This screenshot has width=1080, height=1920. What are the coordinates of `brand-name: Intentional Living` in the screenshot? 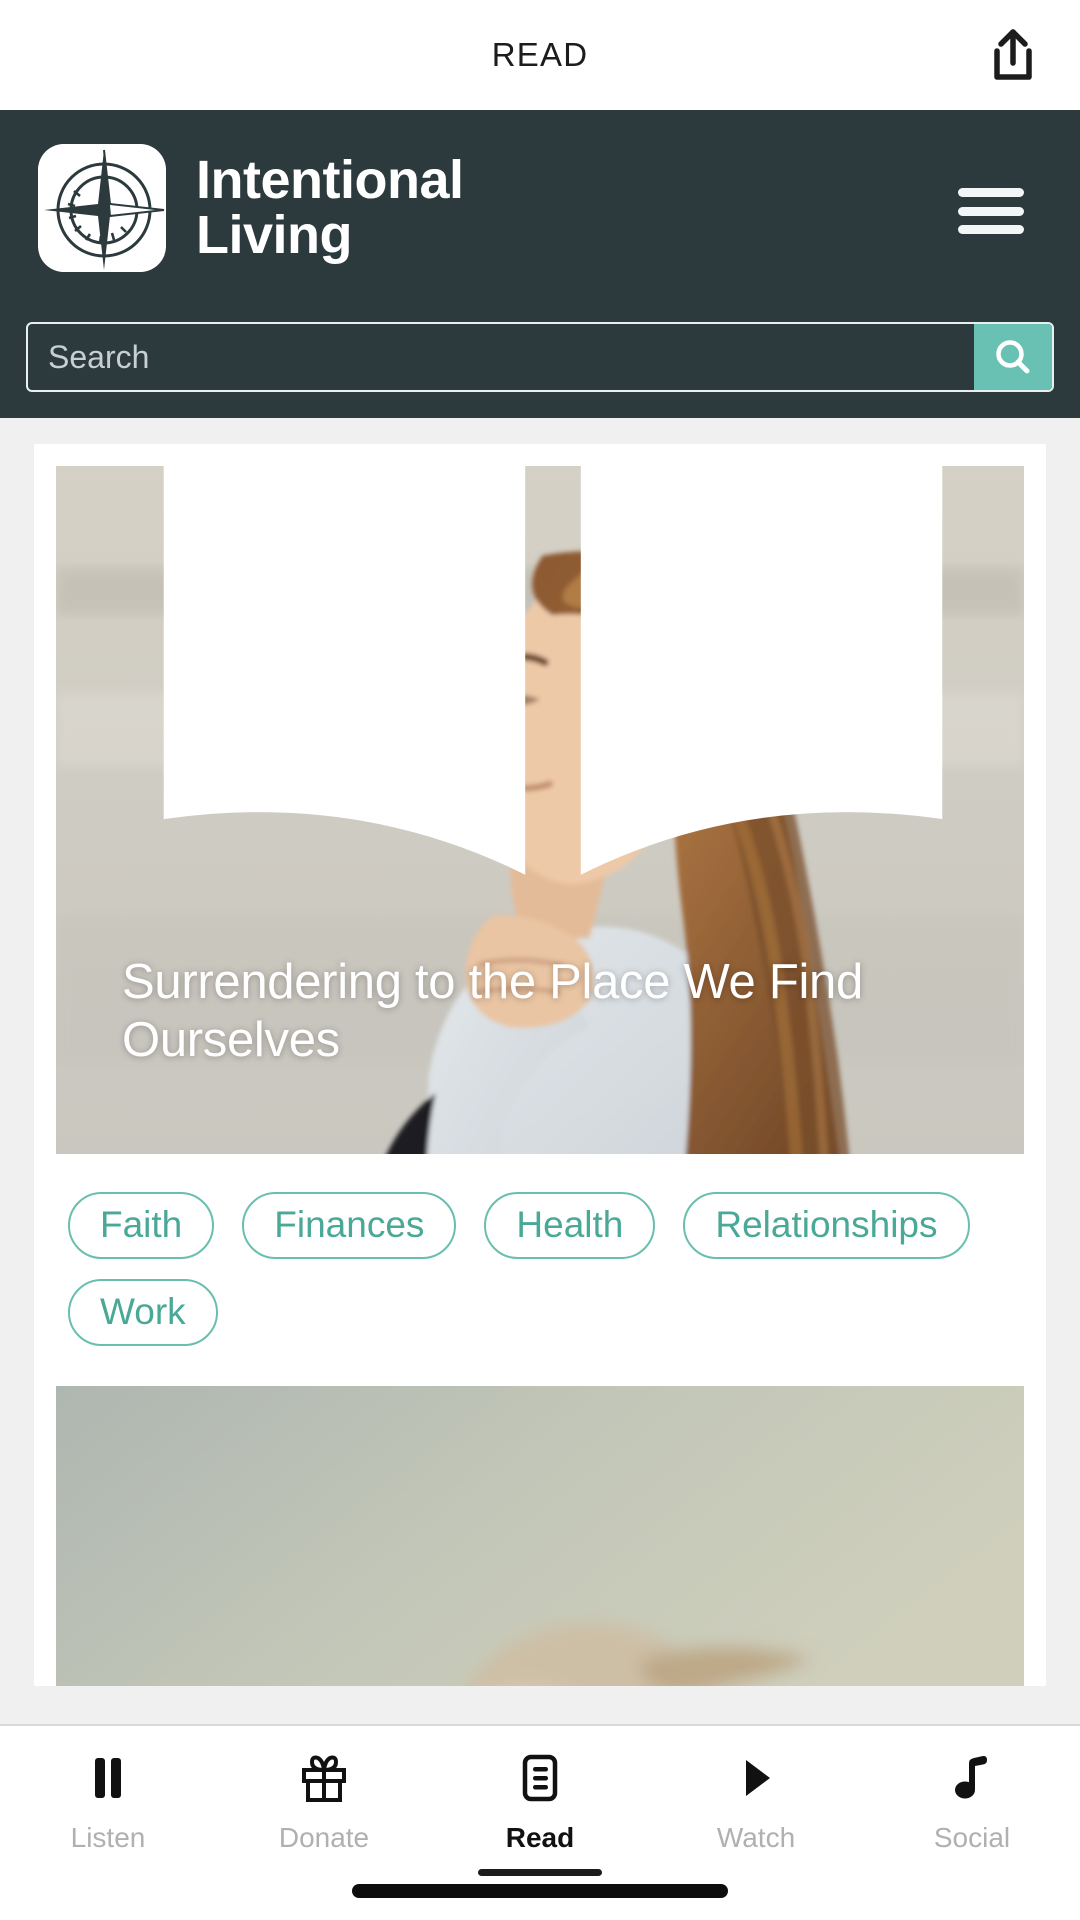 It's located at (330, 207).